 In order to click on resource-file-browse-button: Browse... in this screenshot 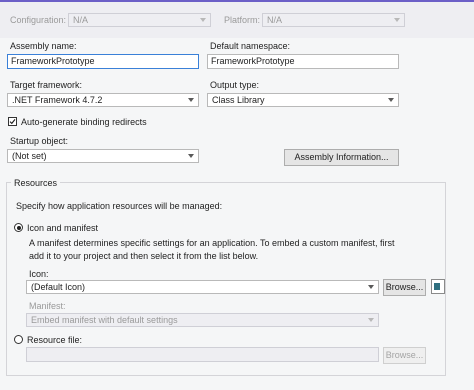, I will do `click(404, 355)`.